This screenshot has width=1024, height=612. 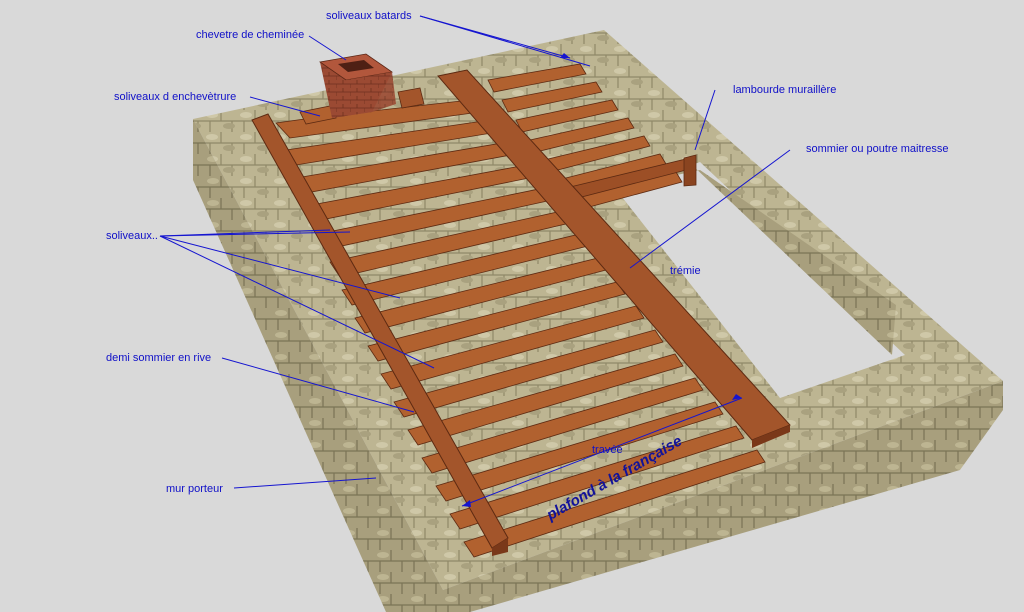 I want to click on label-mur-porteur: mur porteur, so click(x=194, y=489).